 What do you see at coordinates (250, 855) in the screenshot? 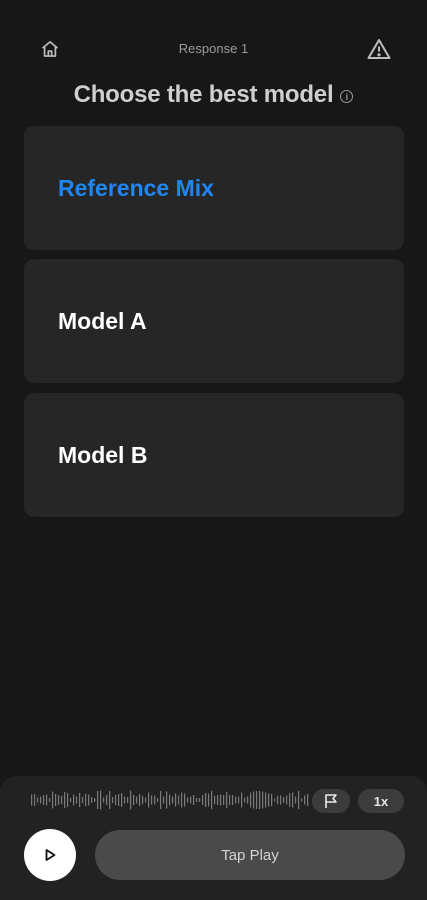
I see `tap-play-button: Tap Play` at bounding box center [250, 855].